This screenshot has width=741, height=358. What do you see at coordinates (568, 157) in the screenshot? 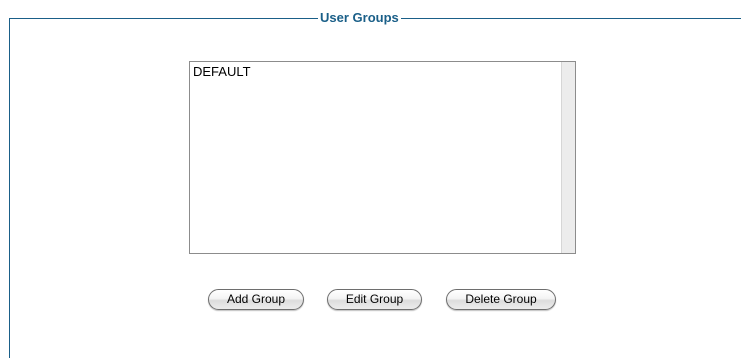
I see `vertical-scrollbar` at bounding box center [568, 157].